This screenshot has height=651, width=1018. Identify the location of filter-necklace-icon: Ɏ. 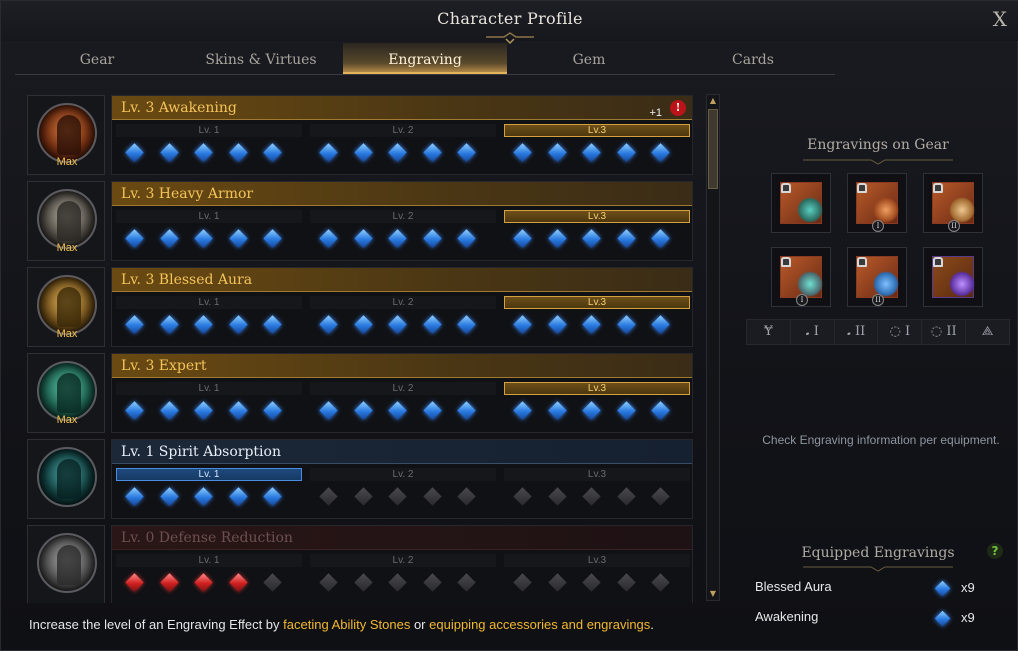
(769, 332).